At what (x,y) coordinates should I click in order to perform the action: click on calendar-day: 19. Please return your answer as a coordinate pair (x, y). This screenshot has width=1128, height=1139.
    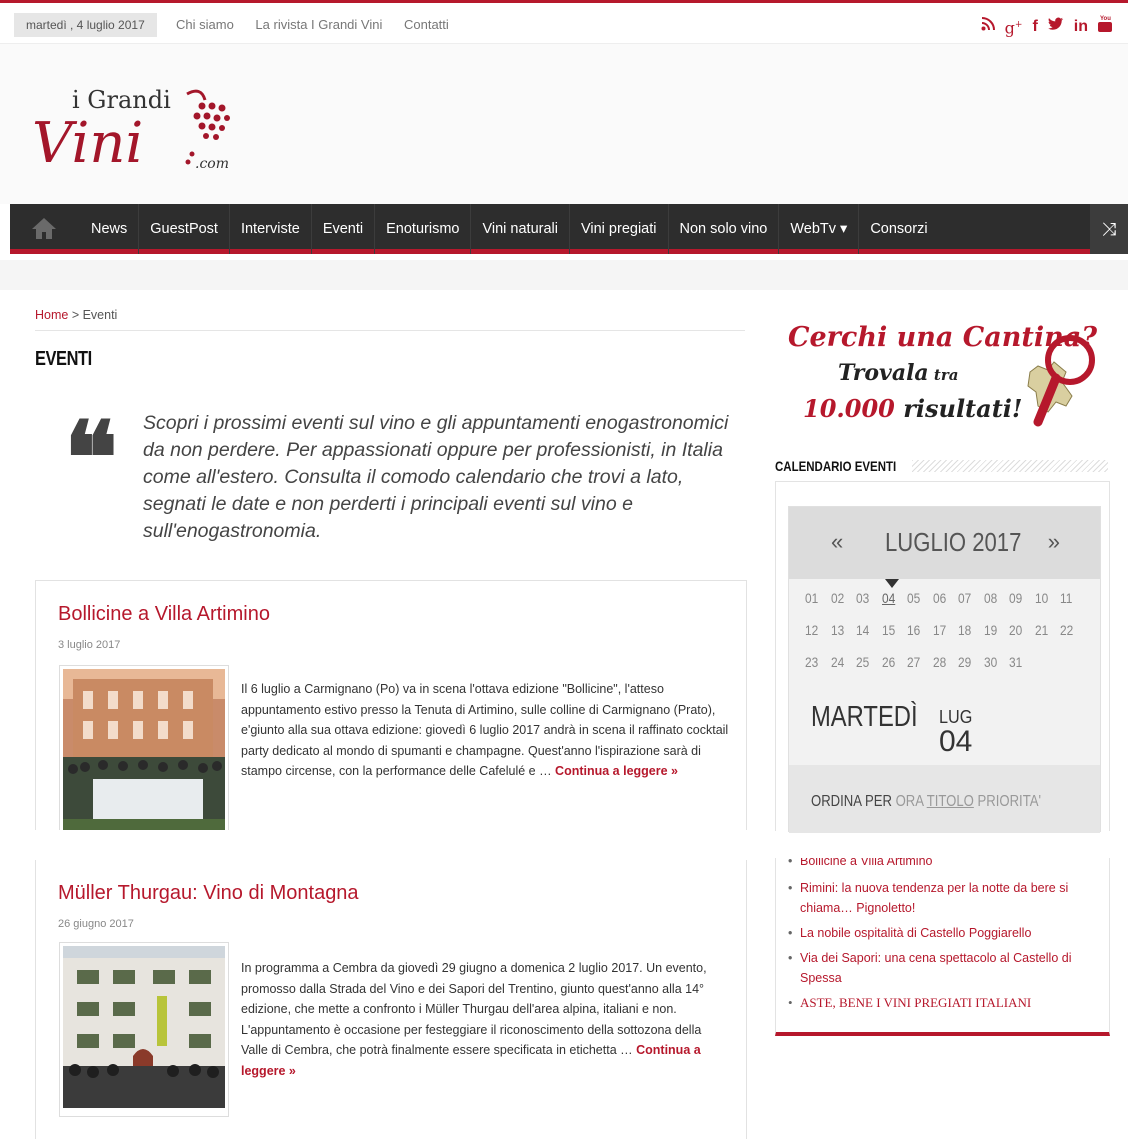
    Looking at the image, I should click on (995, 638).